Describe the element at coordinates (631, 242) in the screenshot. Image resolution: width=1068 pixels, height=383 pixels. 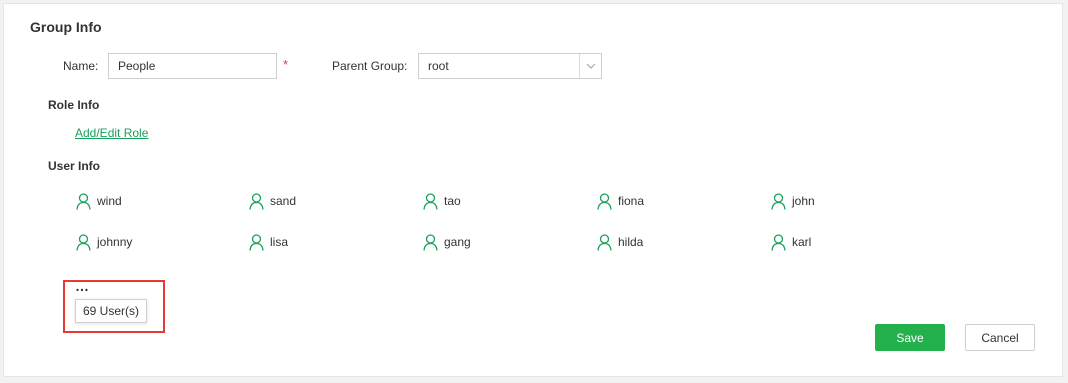
I see `user-name: hilda` at that location.